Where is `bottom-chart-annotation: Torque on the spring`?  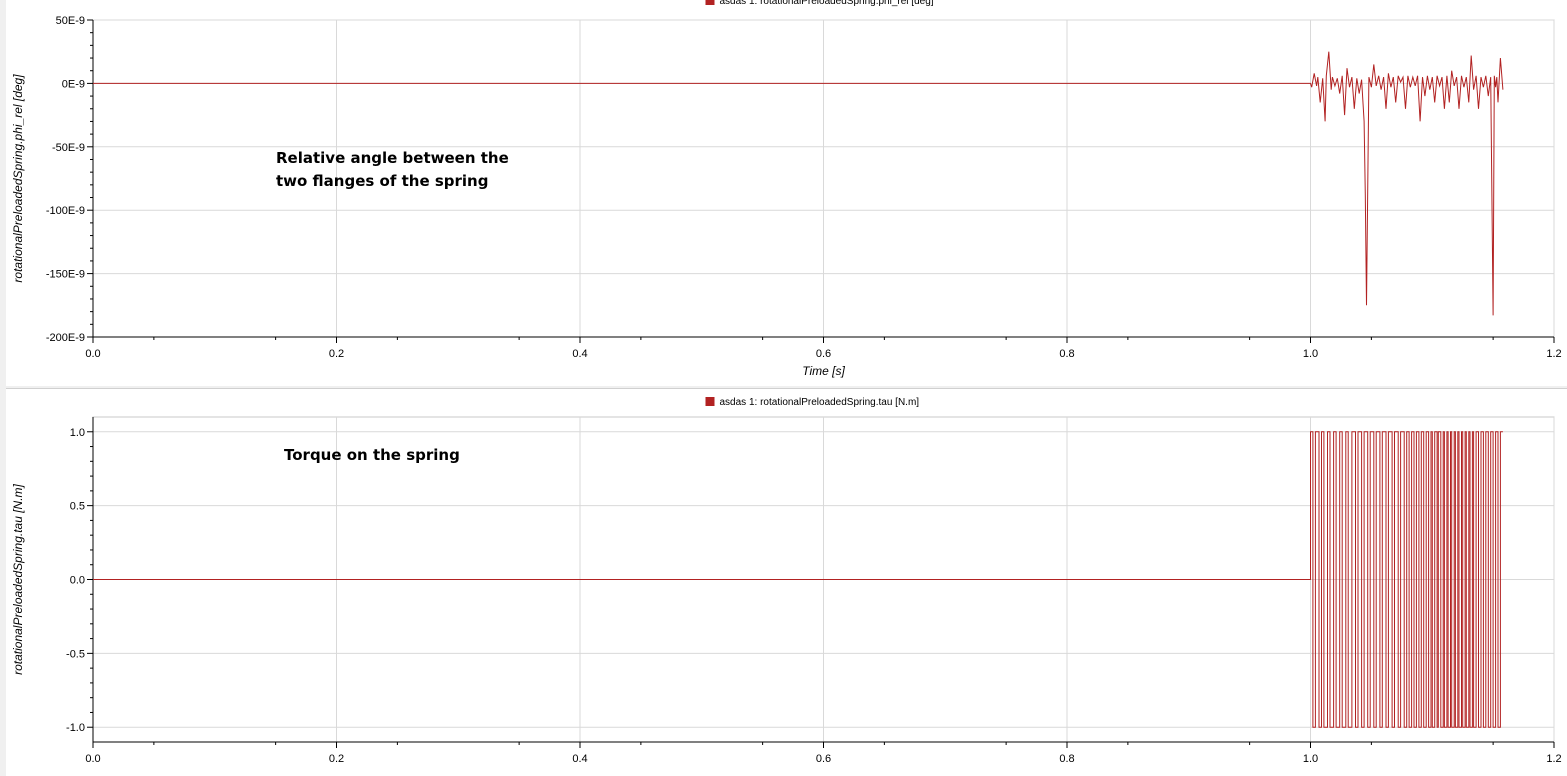 bottom-chart-annotation: Torque on the spring is located at coordinates (372, 455).